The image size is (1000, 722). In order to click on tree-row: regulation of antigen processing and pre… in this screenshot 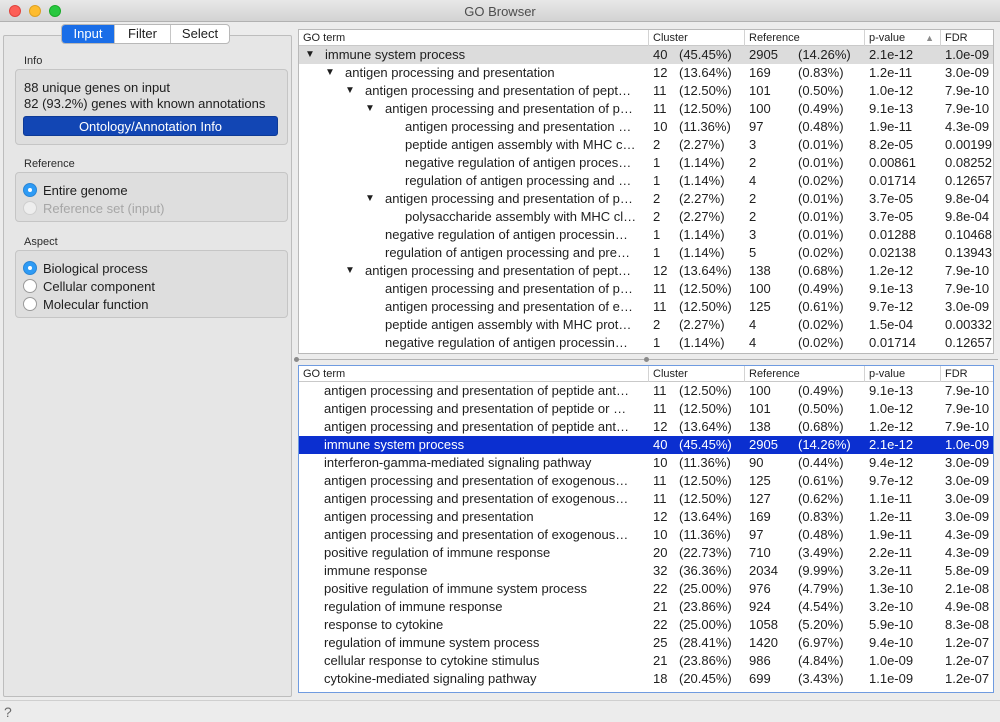, I will do `click(646, 253)`.